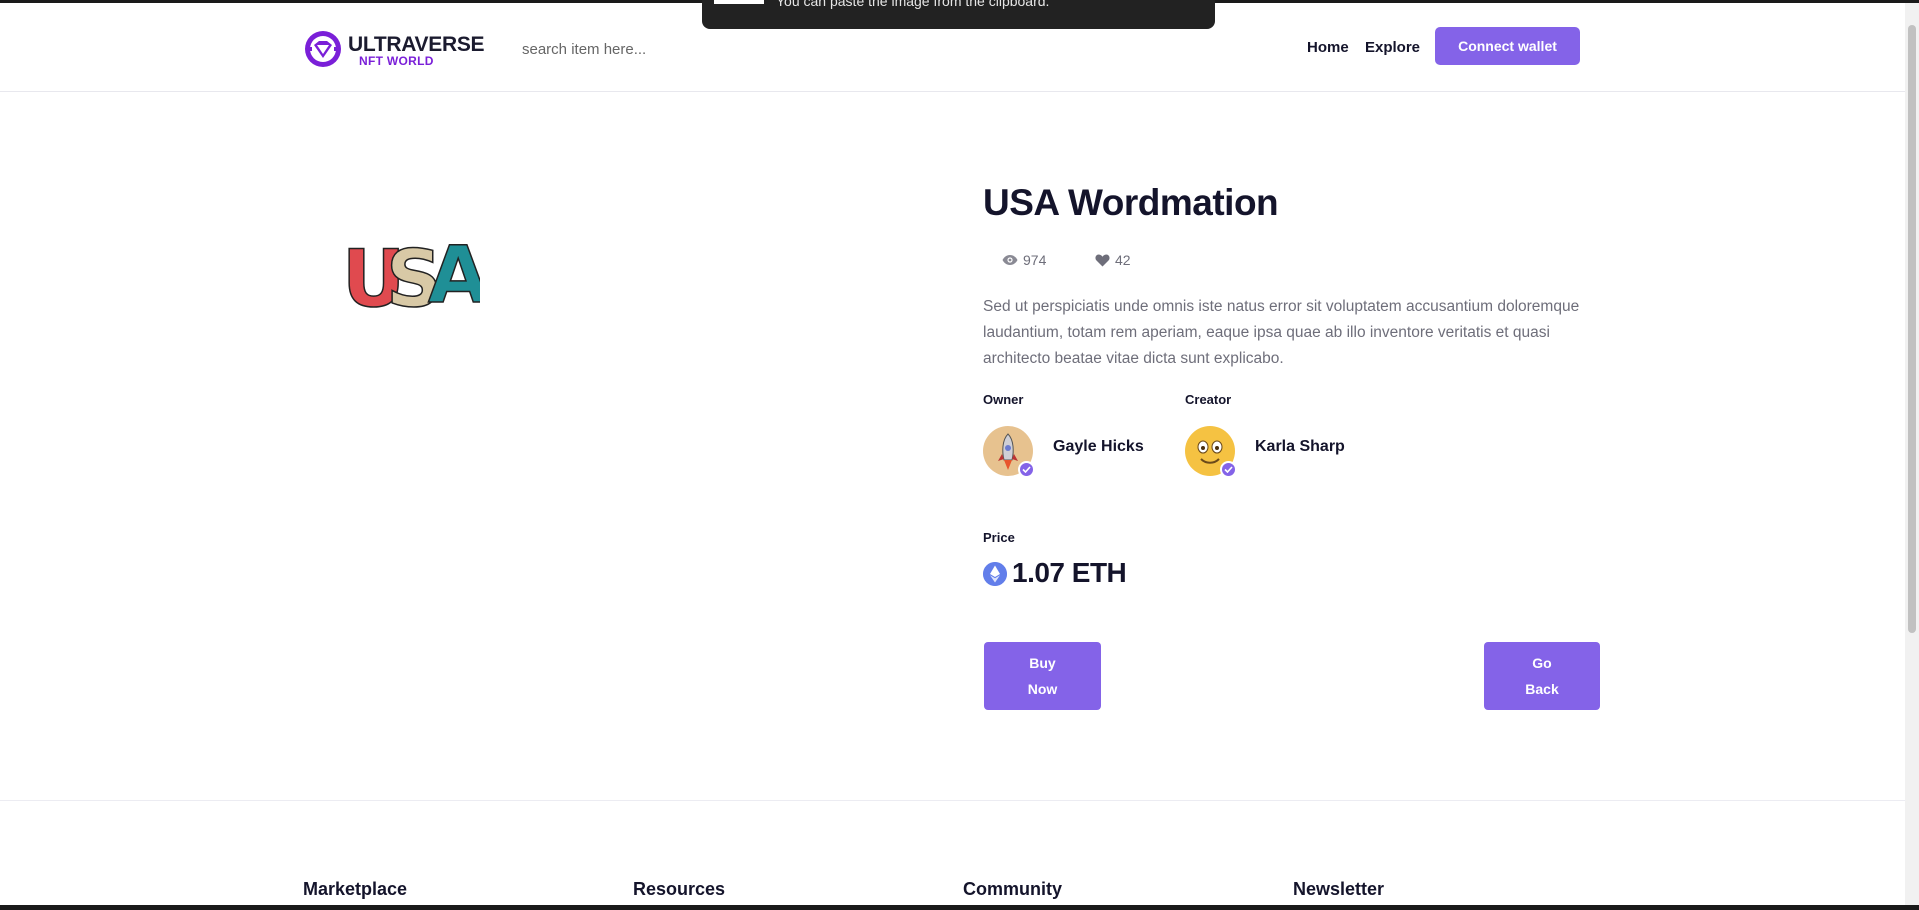 The height and width of the screenshot is (910, 1919). Describe the element at coordinates (1208, 399) in the screenshot. I see `creator-label: Creator` at that location.